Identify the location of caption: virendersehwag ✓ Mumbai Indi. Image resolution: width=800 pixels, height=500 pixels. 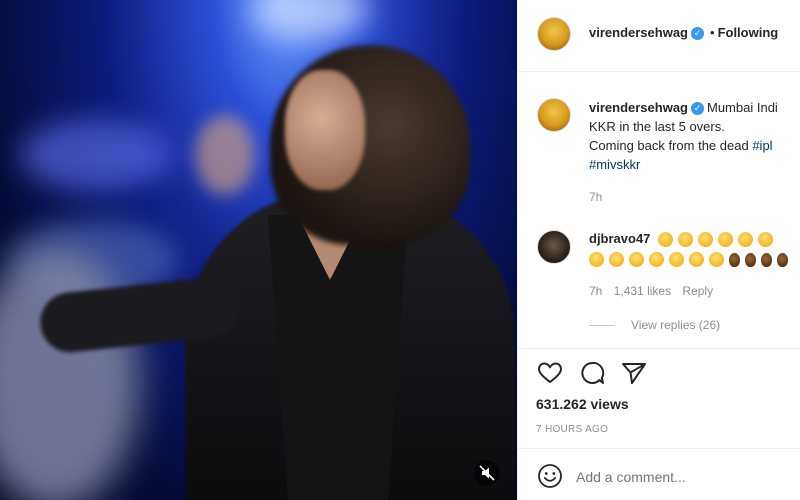
(683, 107).